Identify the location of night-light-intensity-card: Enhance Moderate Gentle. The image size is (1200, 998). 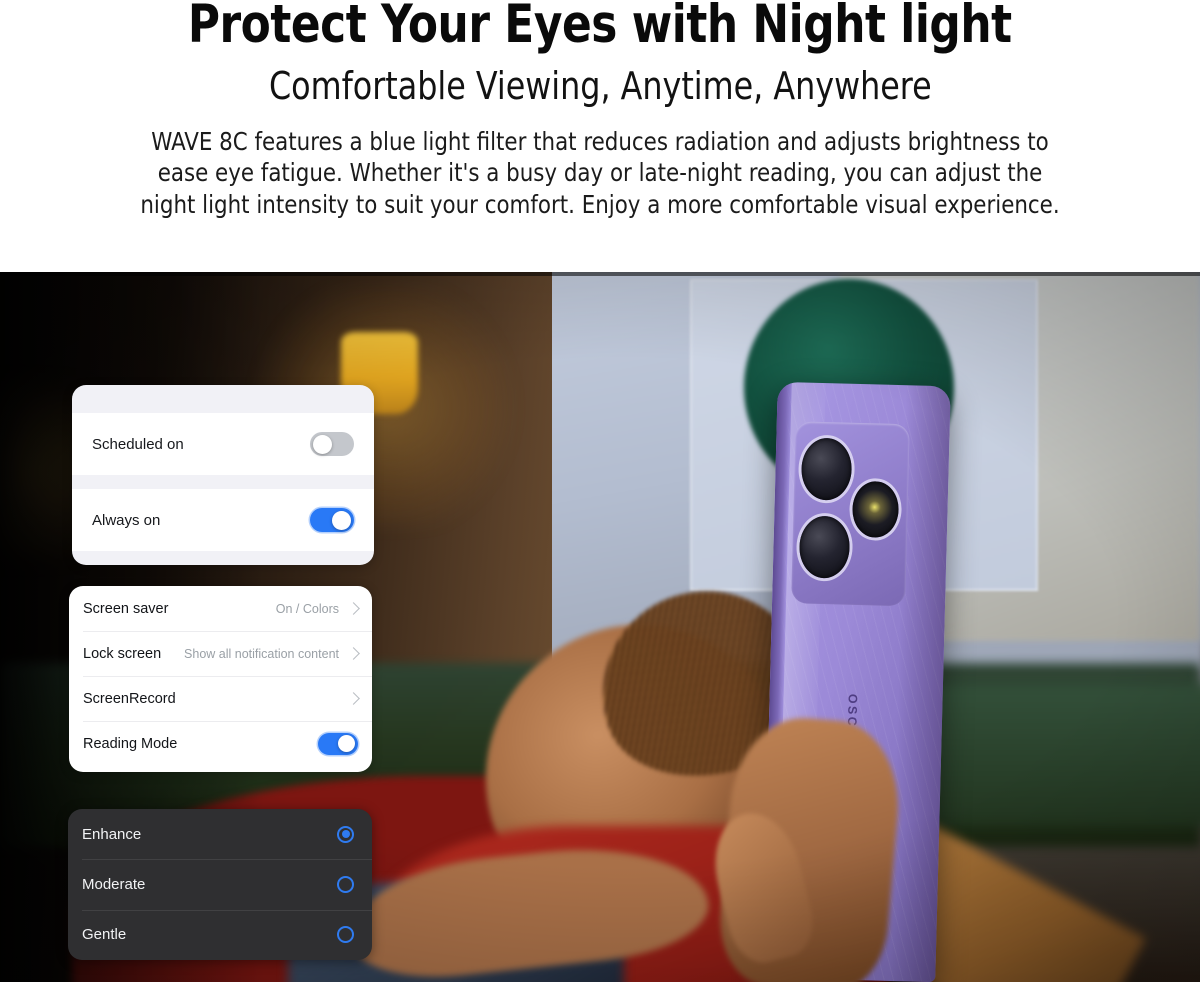
(220, 884).